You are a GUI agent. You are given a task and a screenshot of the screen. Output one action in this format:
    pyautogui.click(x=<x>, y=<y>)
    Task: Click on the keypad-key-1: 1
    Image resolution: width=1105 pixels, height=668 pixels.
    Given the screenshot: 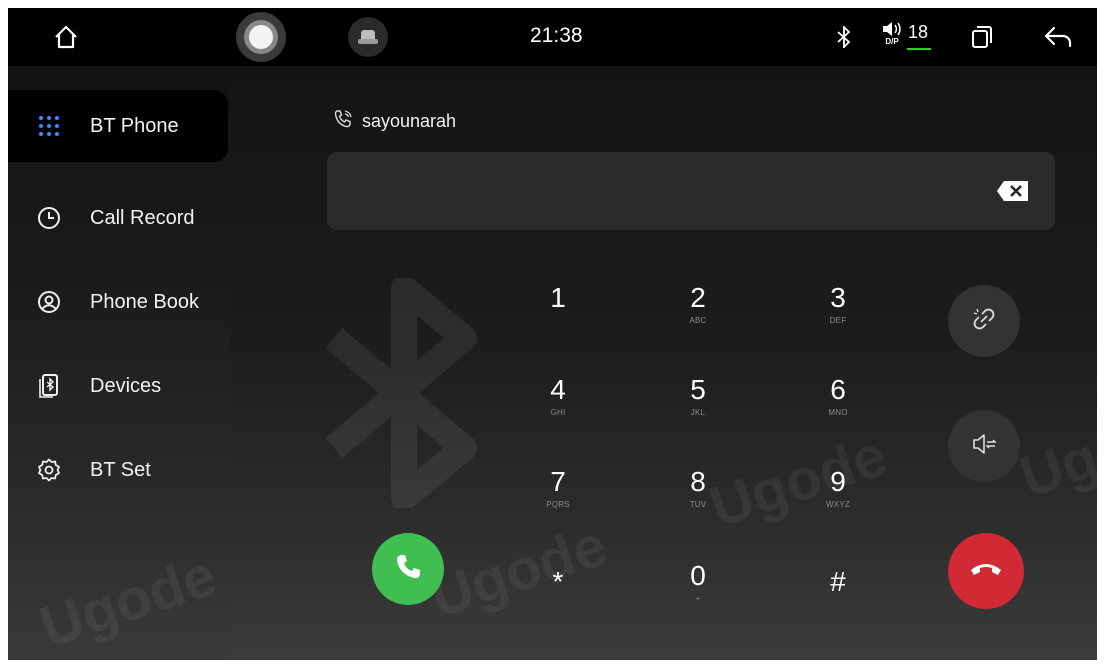 What is the action you would take?
    pyautogui.click(x=558, y=317)
    